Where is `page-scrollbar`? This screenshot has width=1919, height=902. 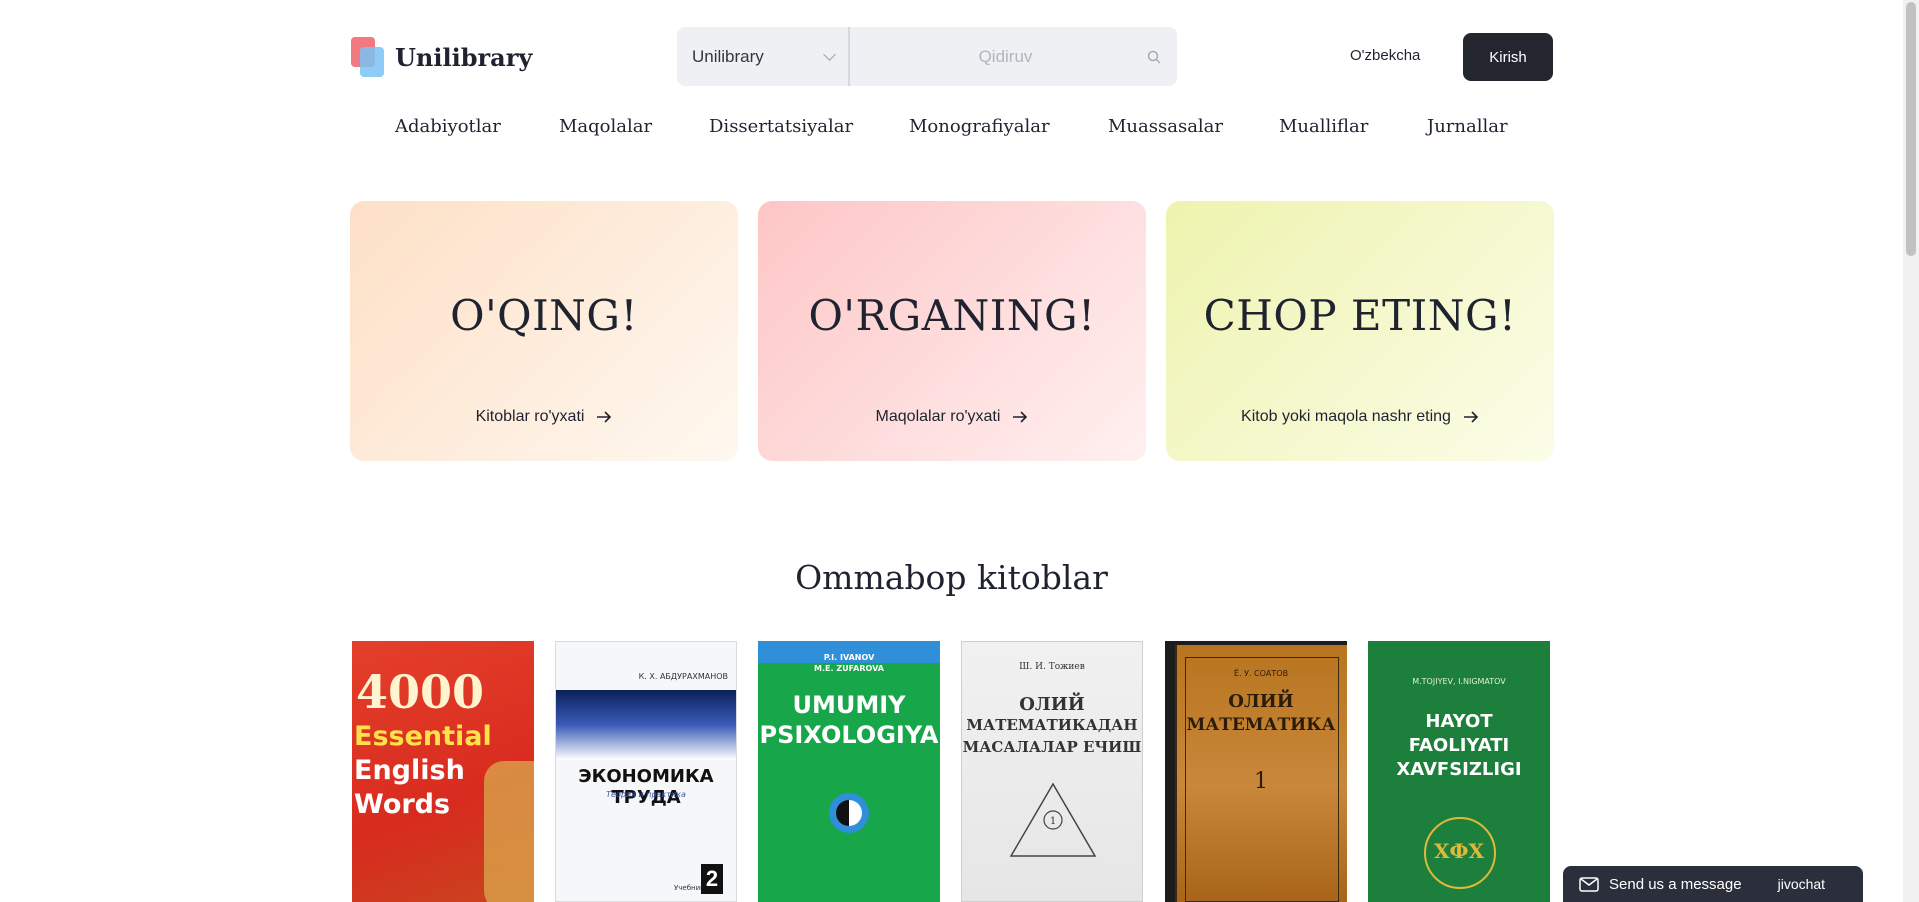
page-scrollbar is located at coordinates (1911, 451).